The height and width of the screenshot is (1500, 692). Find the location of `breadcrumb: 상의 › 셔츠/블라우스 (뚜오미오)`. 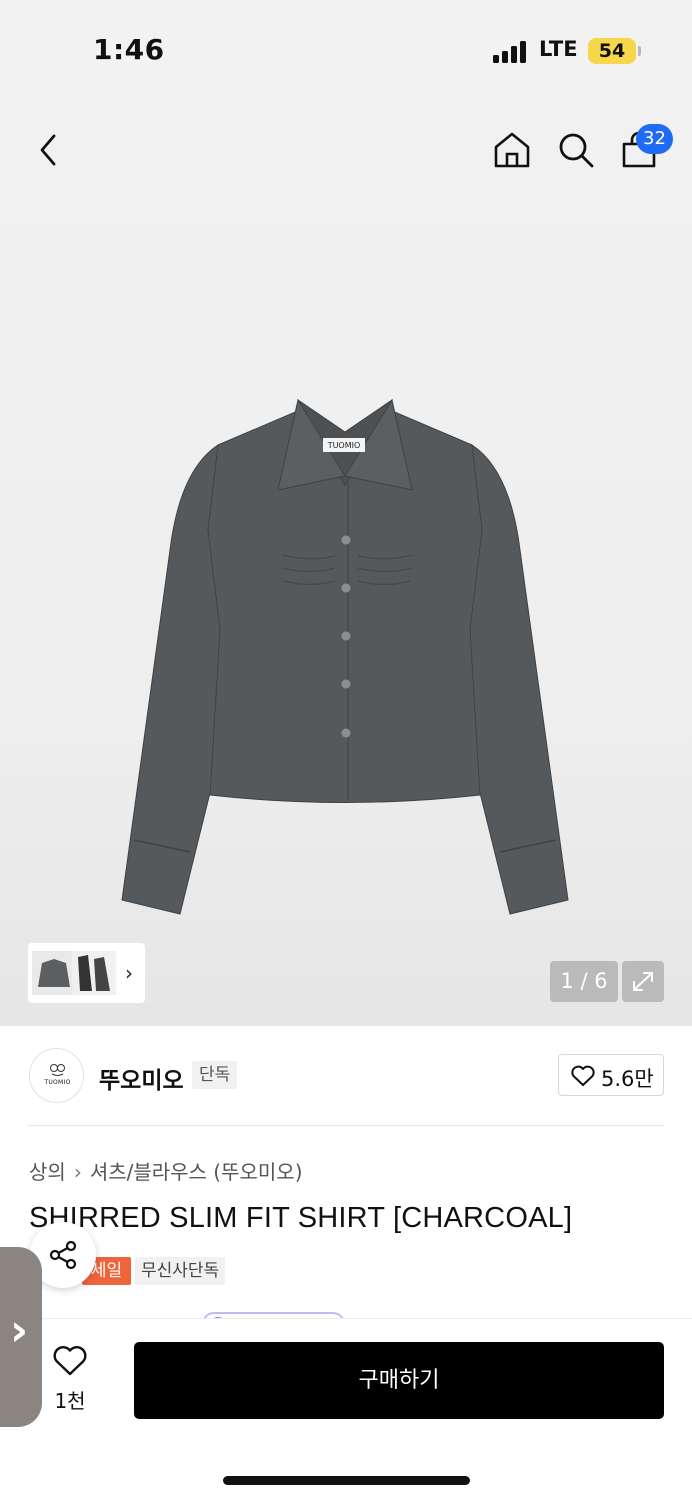

breadcrumb: 상의 › 셔츠/블라우스 (뚜오미오) is located at coordinates (166, 1170).